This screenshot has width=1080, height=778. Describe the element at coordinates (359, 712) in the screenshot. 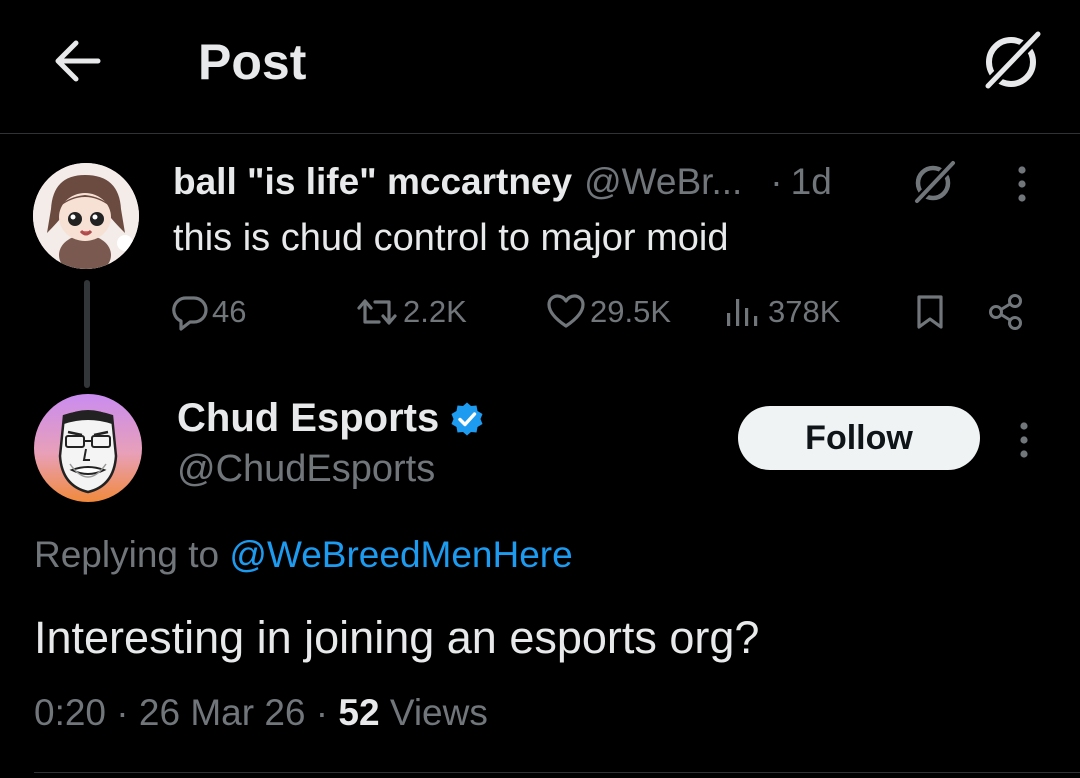

I see `tweet-views-count: 52` at that location.